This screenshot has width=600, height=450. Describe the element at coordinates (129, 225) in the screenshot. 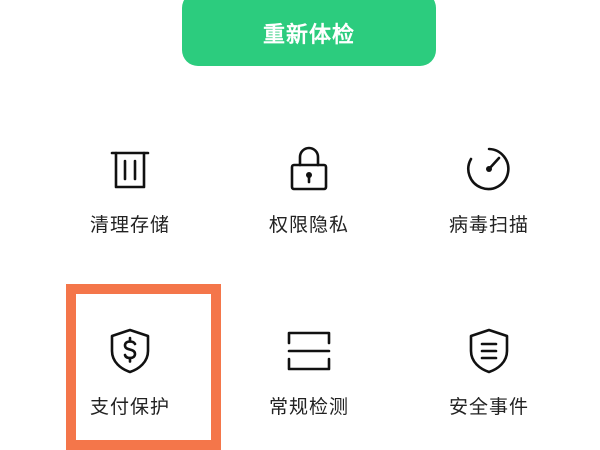

I see `tool-label: 清理存储` at that location.